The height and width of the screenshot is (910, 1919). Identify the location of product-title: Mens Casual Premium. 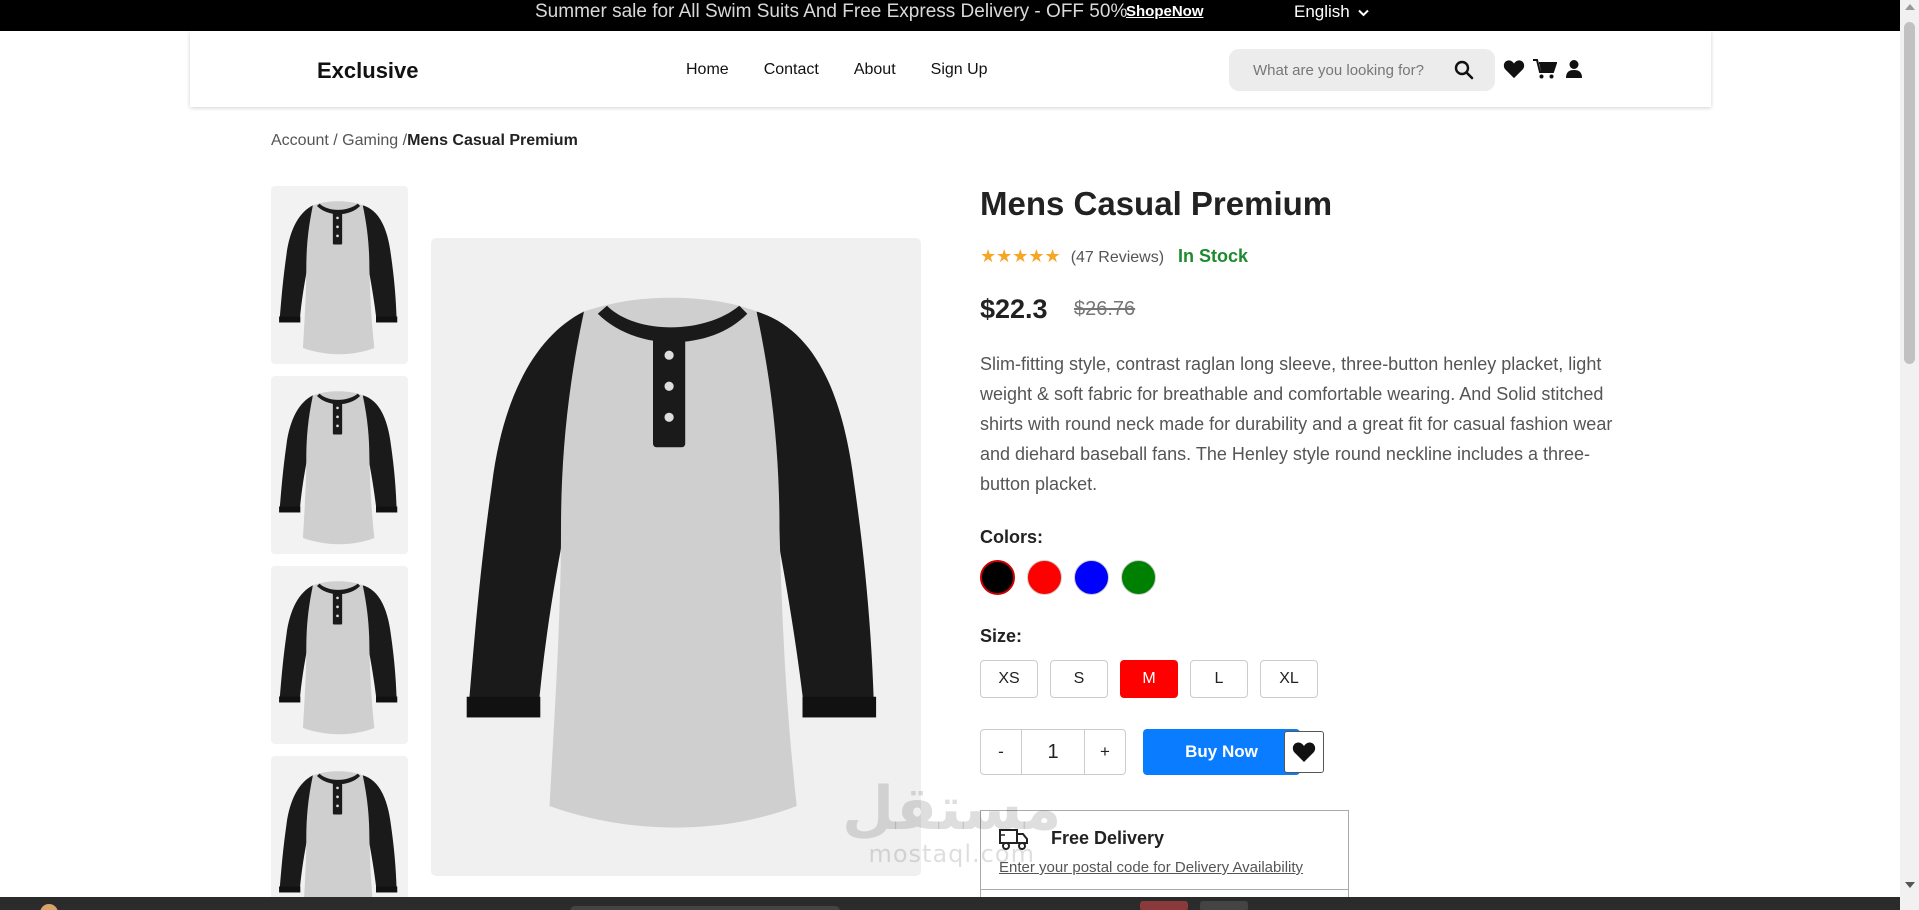
(1156, 203).